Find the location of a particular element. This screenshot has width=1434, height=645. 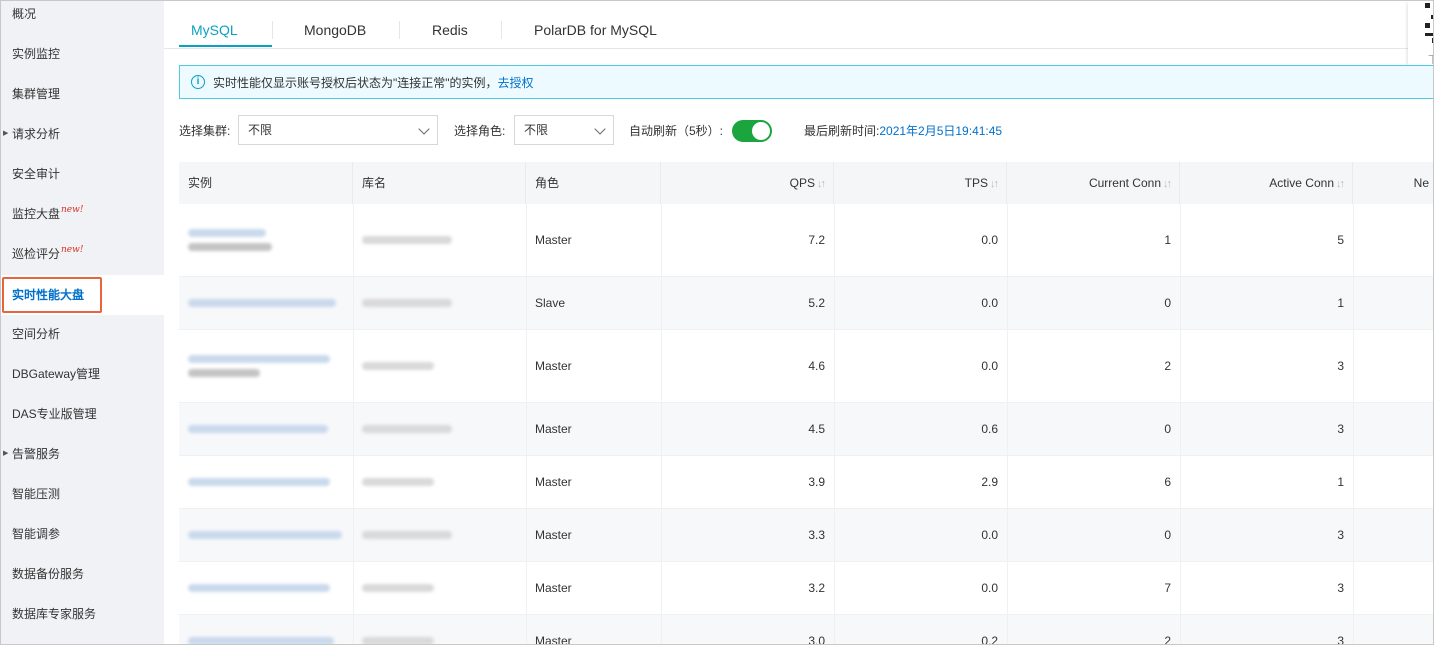

caret-right-icon: ▶ is located at coordinates (6, 133).